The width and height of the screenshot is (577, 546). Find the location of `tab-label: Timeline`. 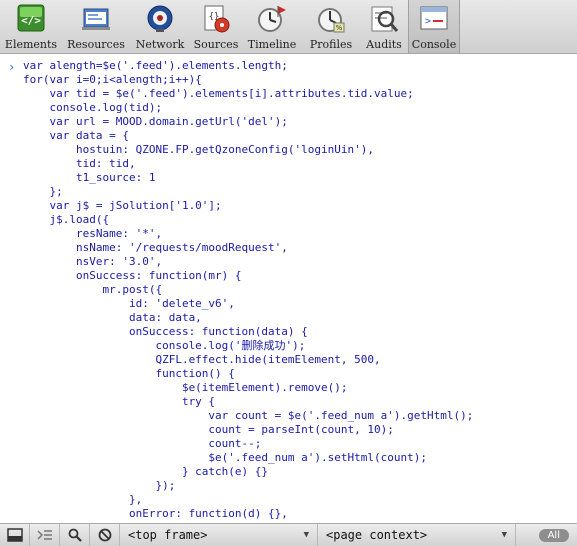

tab-label: Timeline is located at coordinates (272, 44).